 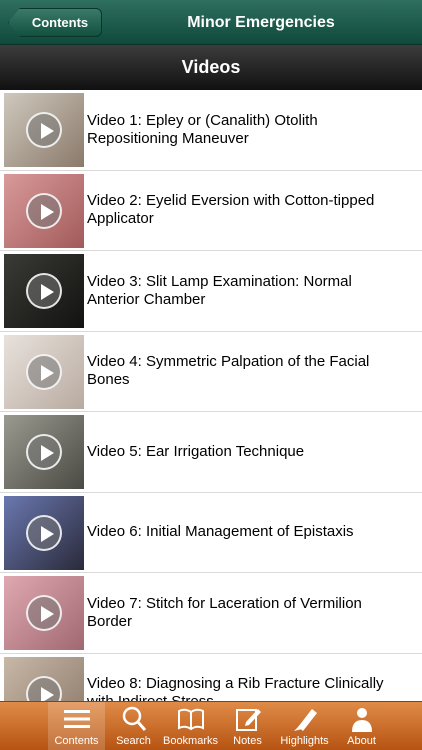 I want to click on tab-search: Search, so click(x=133, y=726).